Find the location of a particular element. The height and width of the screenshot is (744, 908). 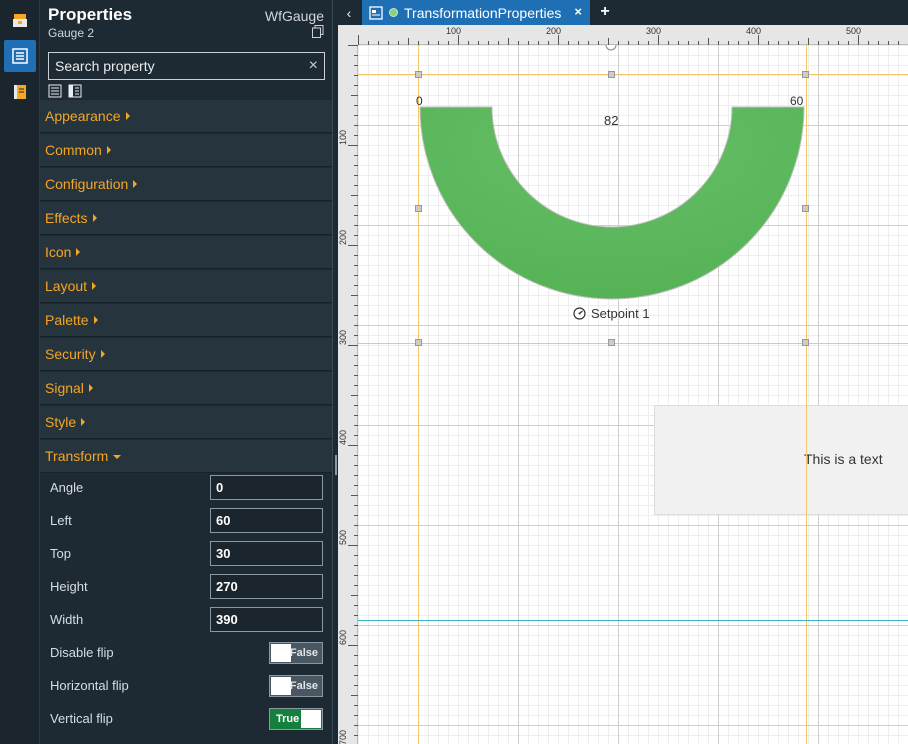

search-input is located at coordinates (182, 66).